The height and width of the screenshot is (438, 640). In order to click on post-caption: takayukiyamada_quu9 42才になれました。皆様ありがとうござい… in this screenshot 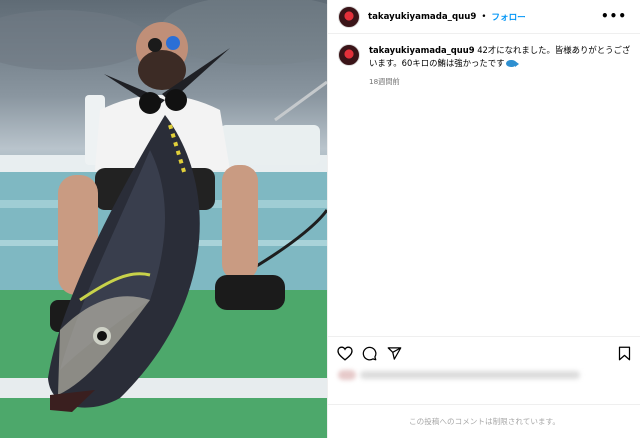, I will do `click(485, 66)`.